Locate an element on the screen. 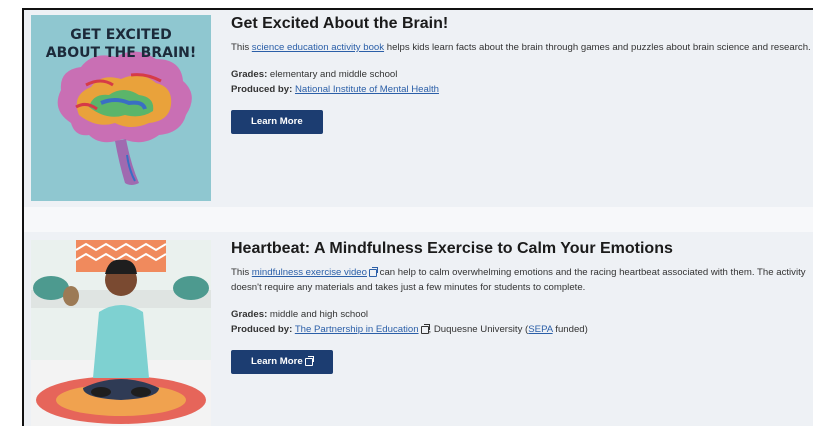 The width and height of the screenshot is (813, 426). producer-text: , Duquesne University ( is located at coordinates (478, 329).